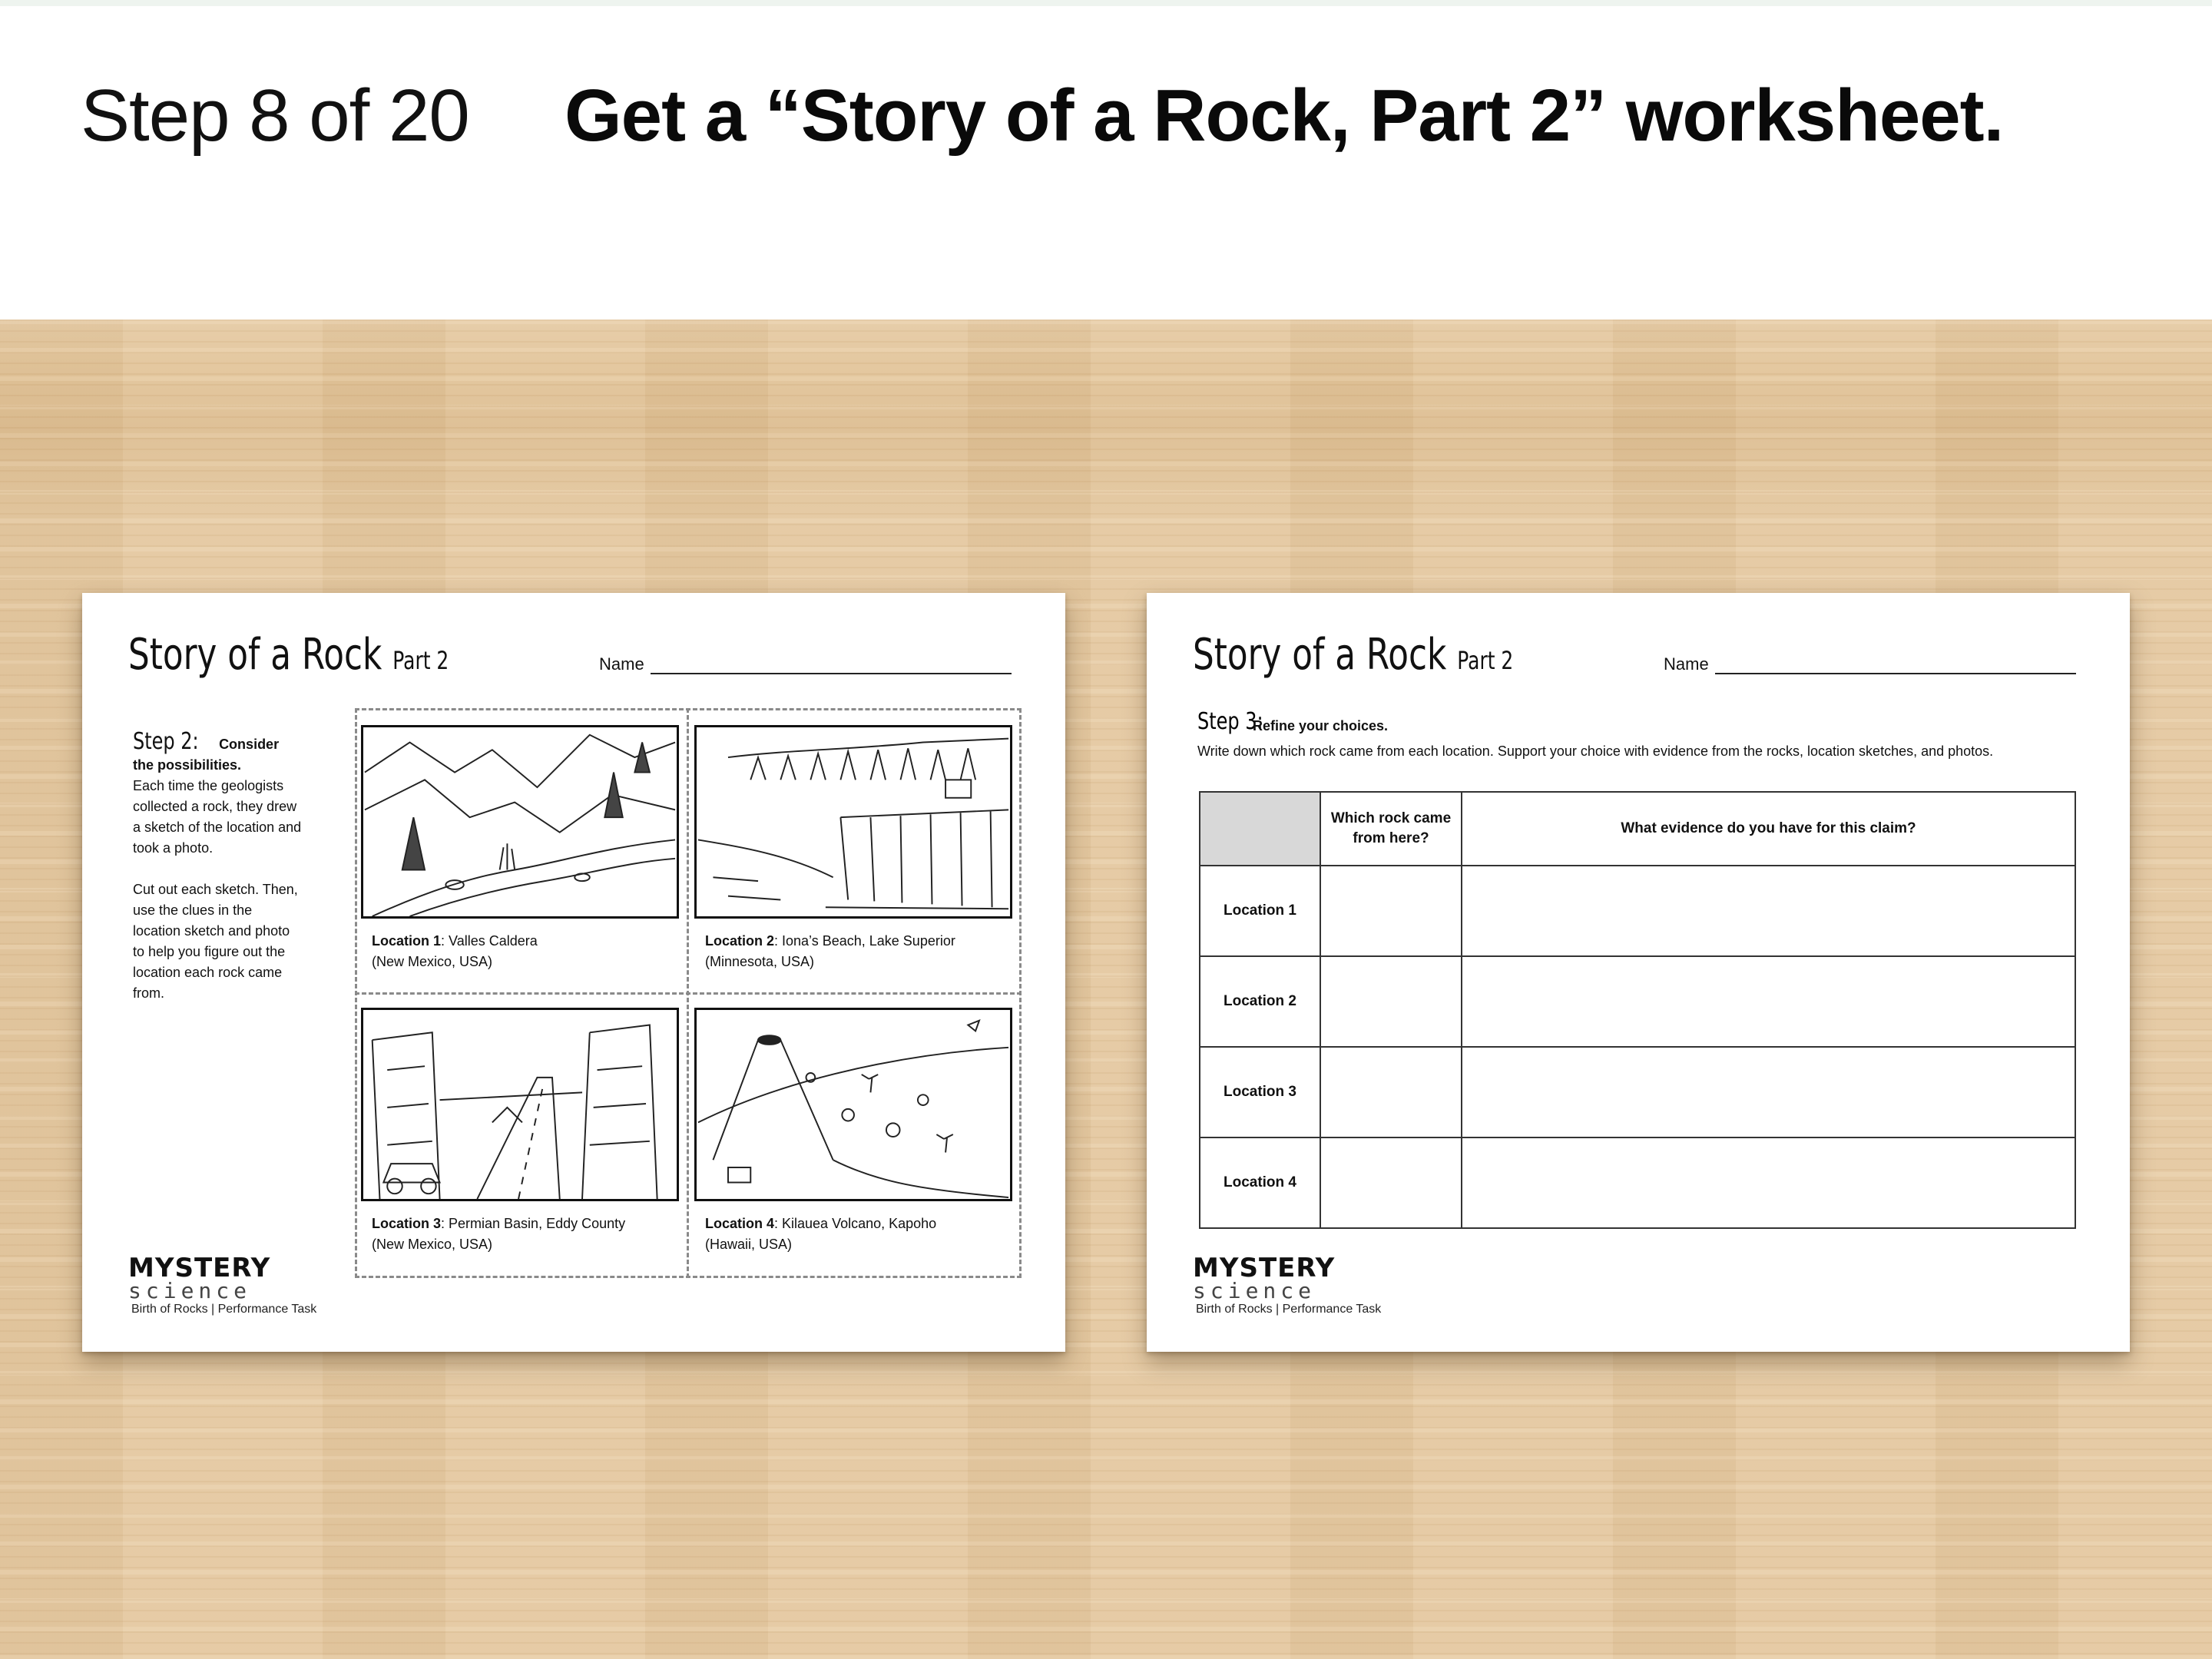 The height and width of the screenshot is (1659, 2212). What do you see at coordinates (275, 116) in the screenshot?
I see `step-counter: Step 8 of 20` at bounding box center [275, 116].